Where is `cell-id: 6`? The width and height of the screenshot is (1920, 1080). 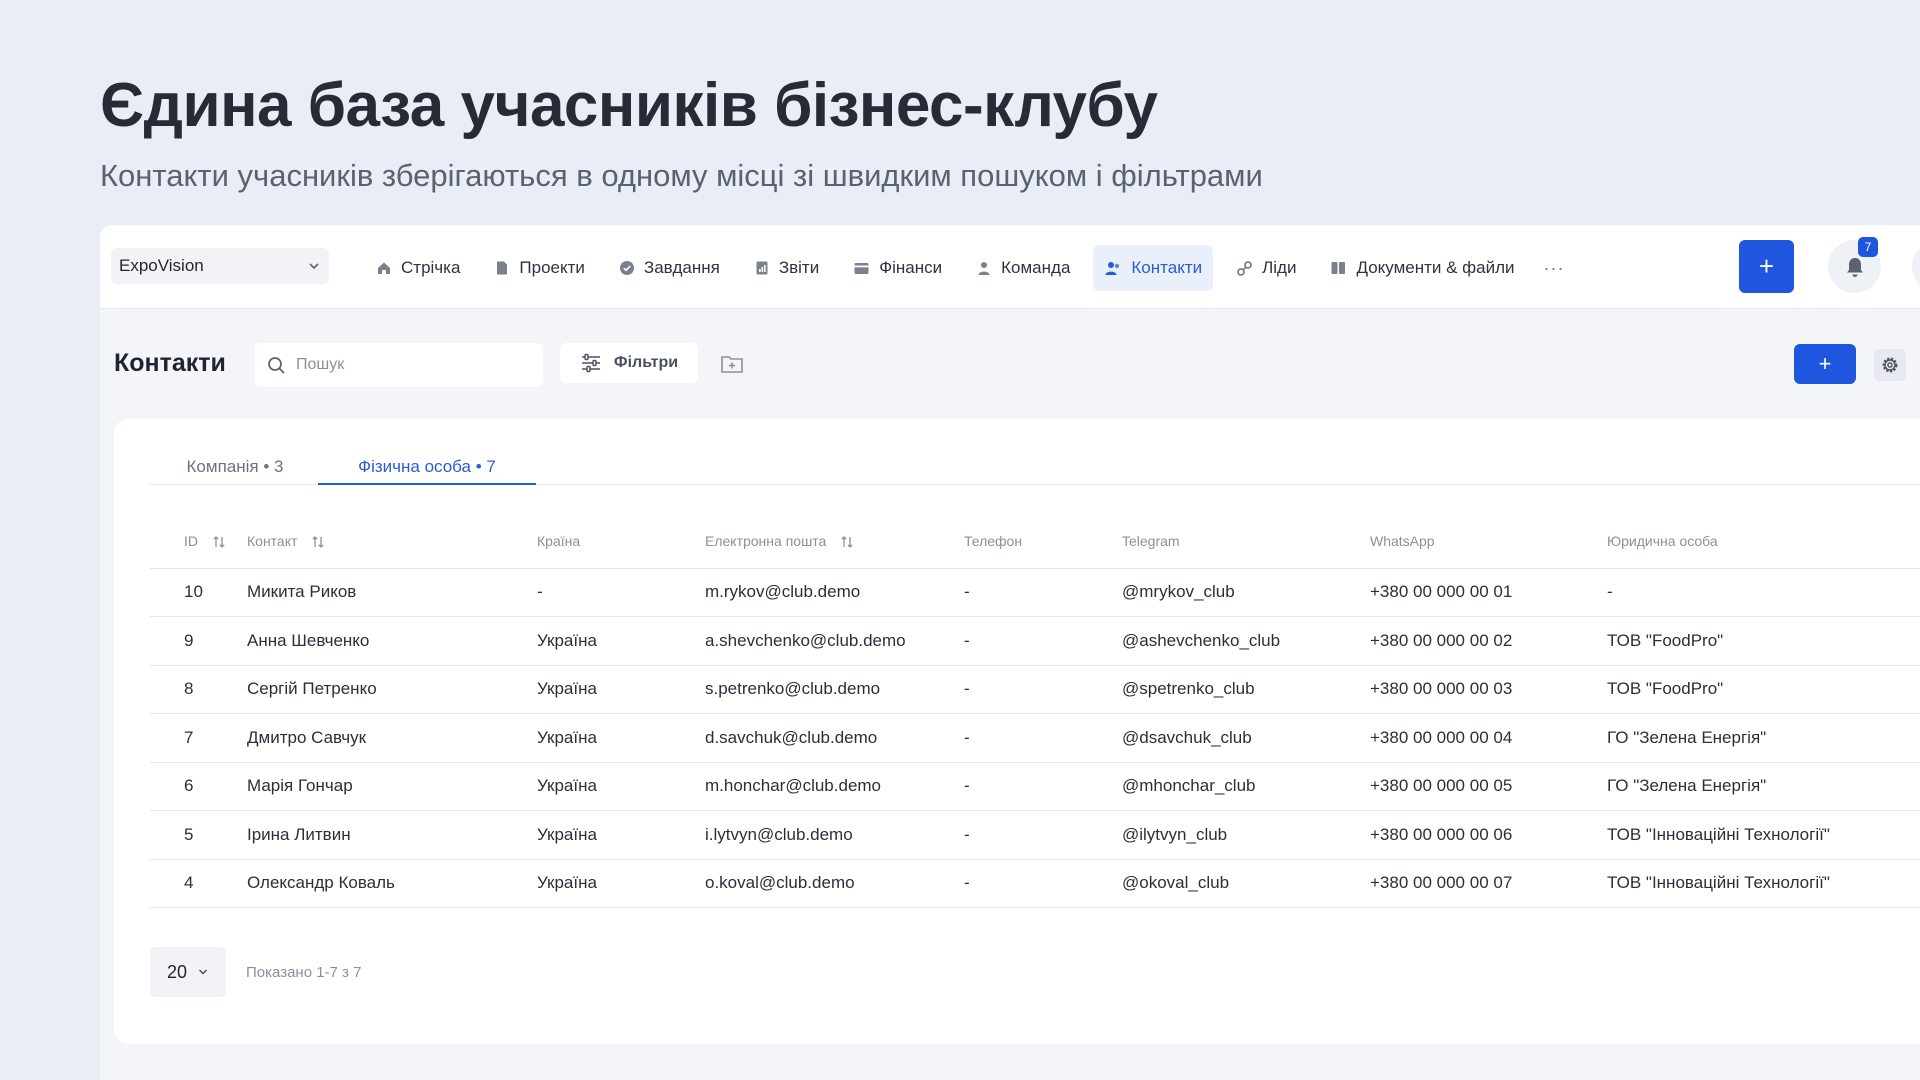
cell-id: 6 is located at coordinates (198, 786).